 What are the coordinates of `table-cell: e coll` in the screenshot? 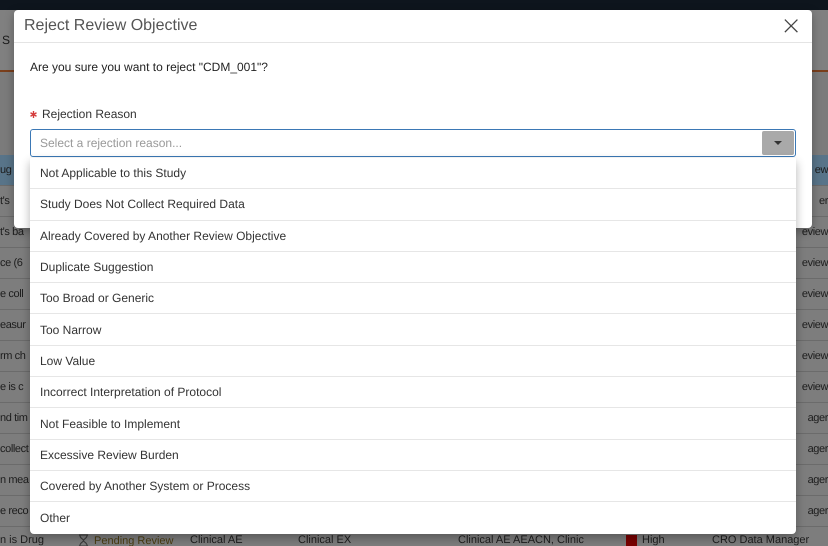 It's located at (12, 294).